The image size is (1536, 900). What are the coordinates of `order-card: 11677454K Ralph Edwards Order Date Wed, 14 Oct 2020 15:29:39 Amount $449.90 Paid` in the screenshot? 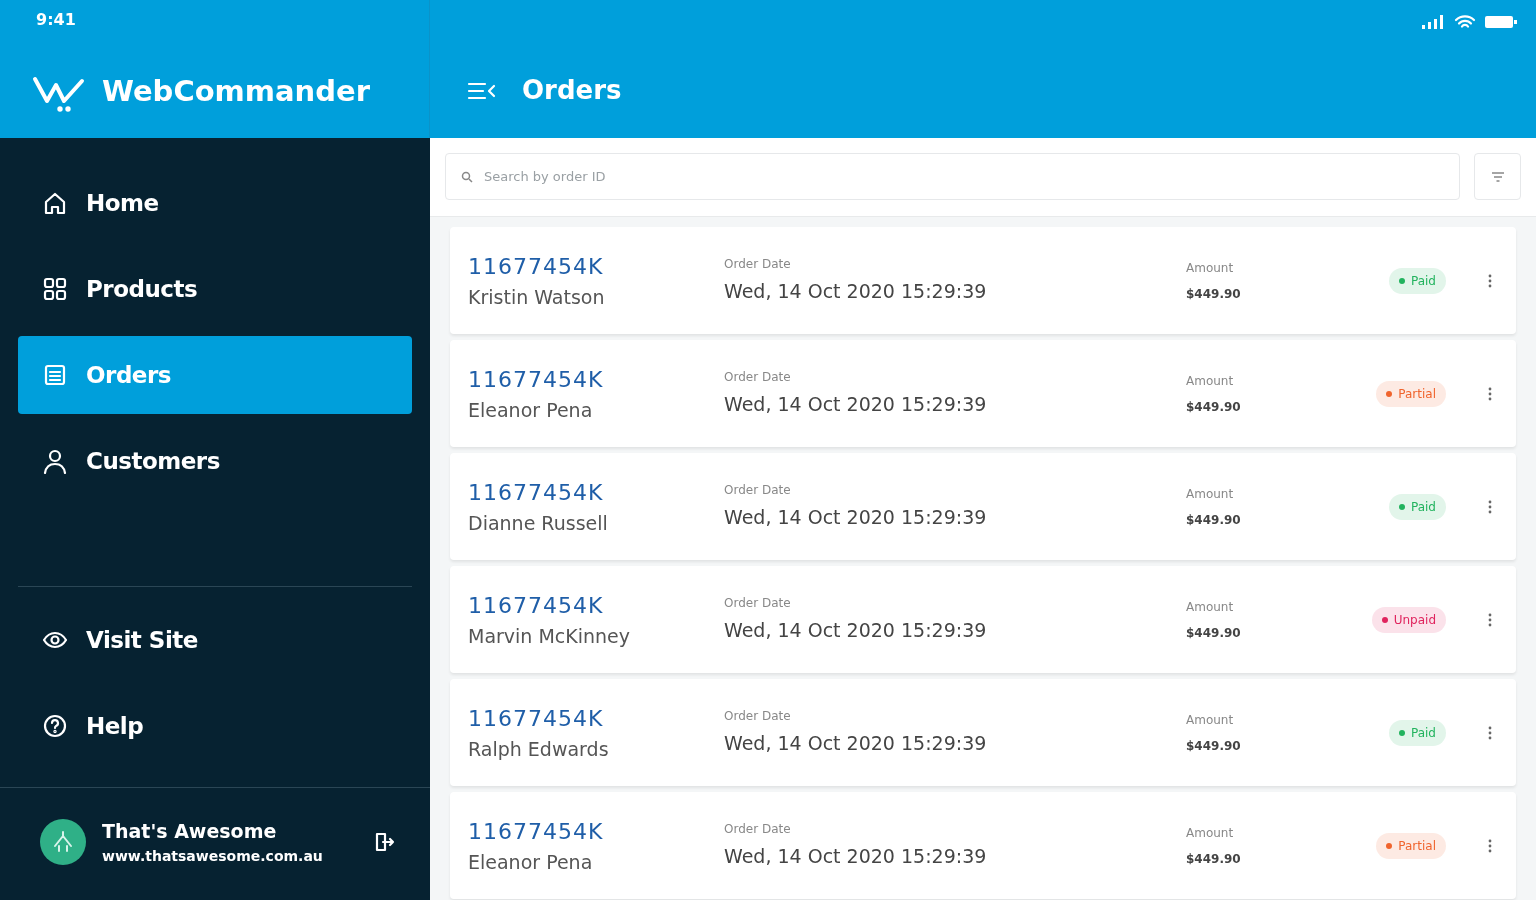 It's located at (983, 732).